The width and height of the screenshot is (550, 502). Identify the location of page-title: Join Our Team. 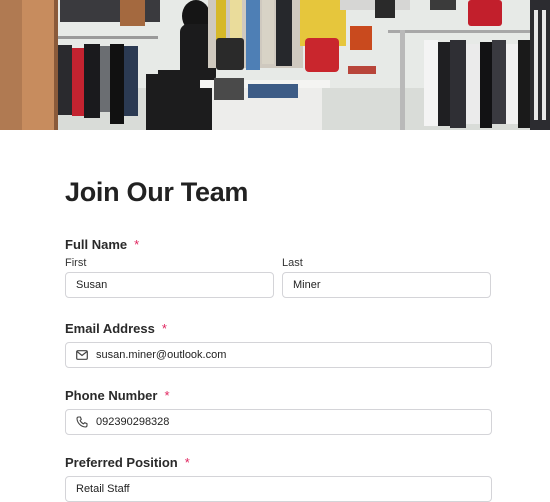
(157, 192).